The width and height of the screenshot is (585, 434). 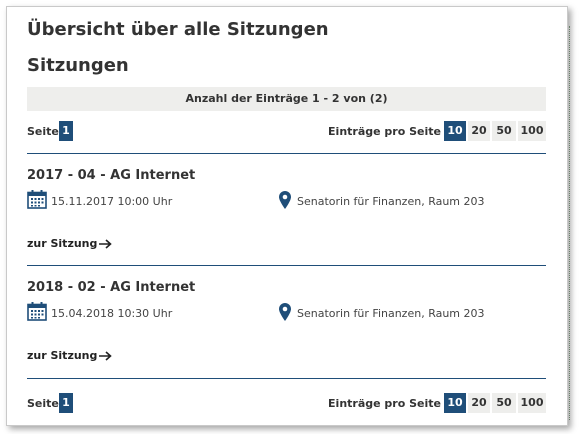 I want to click on pager-top: Seite 1 Einträge pro Seite 10 20 50 100, so click(x=286, y=132).